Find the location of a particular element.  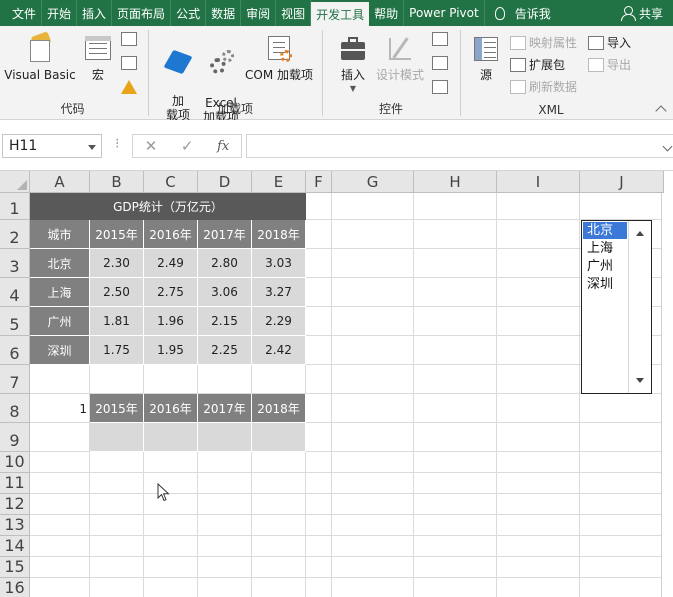

city-label-cell: 上海 is located at coordinates (60, 292).